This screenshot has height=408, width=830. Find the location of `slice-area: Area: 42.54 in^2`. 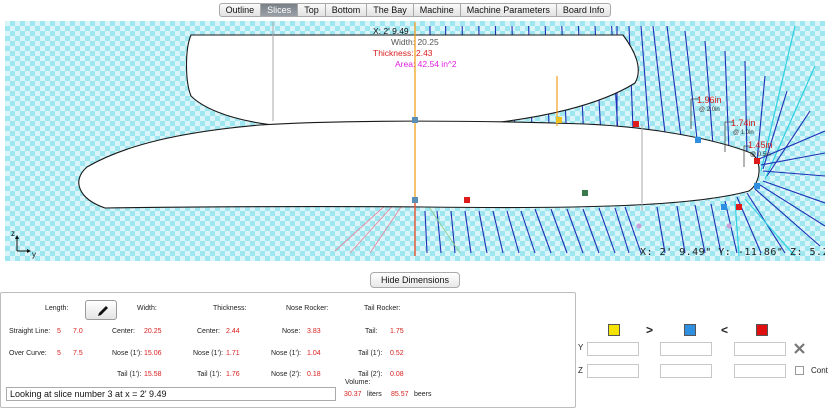

slice-area: Area: 42.54 in^2 is located at coordinates (426, 64).